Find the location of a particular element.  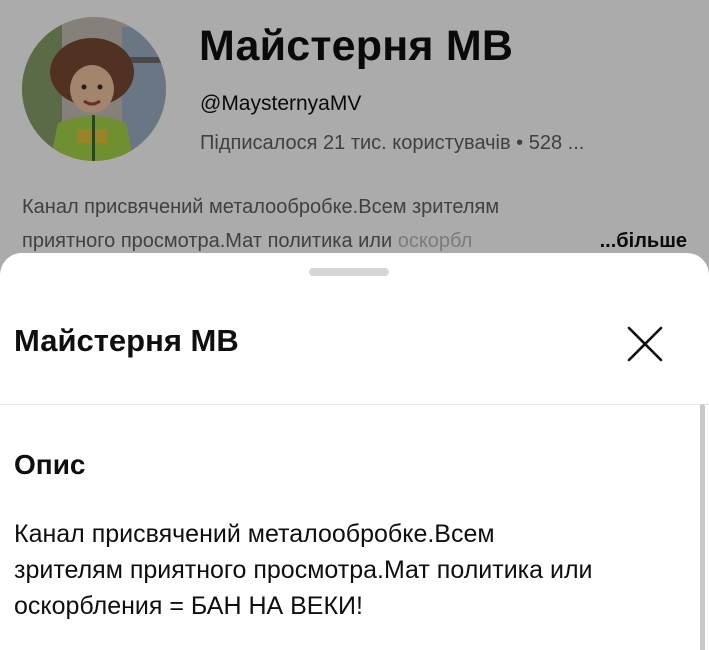

close-button is located at coordinates (645, 344).